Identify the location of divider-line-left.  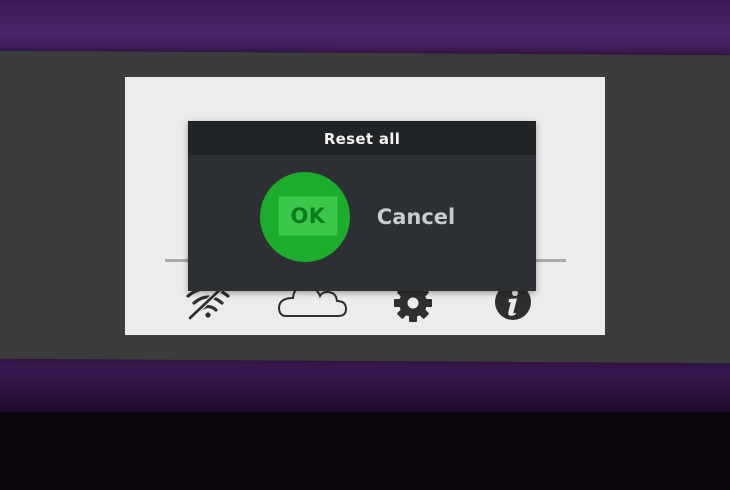
(177, 260).